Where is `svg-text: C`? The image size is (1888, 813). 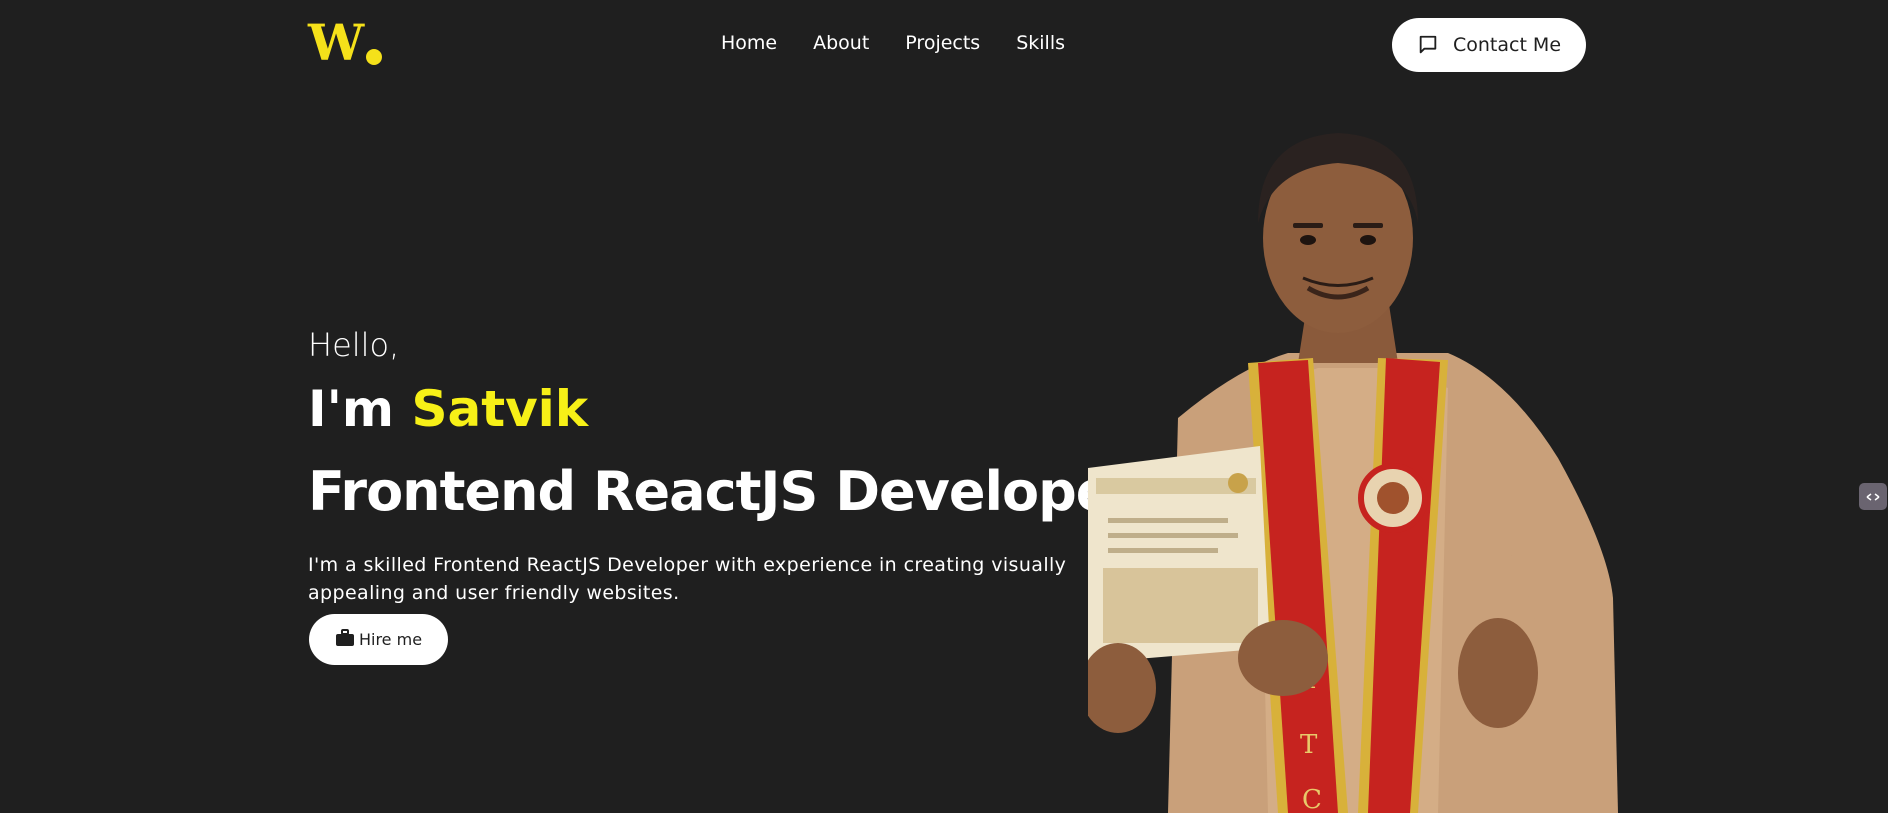
svg-text: C is located at coordinates (1312, 799).